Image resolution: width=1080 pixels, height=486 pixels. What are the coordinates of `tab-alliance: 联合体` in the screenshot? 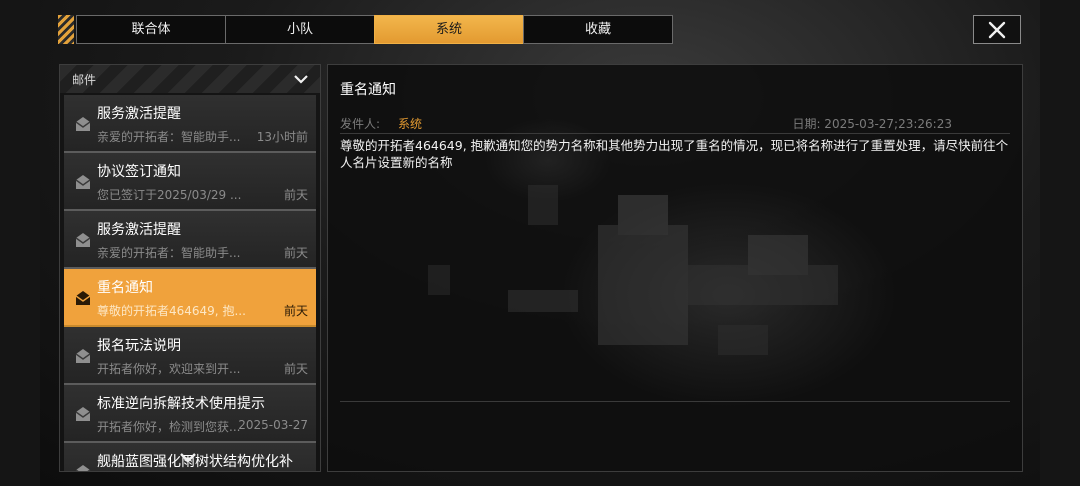 It's located at (151, 29).